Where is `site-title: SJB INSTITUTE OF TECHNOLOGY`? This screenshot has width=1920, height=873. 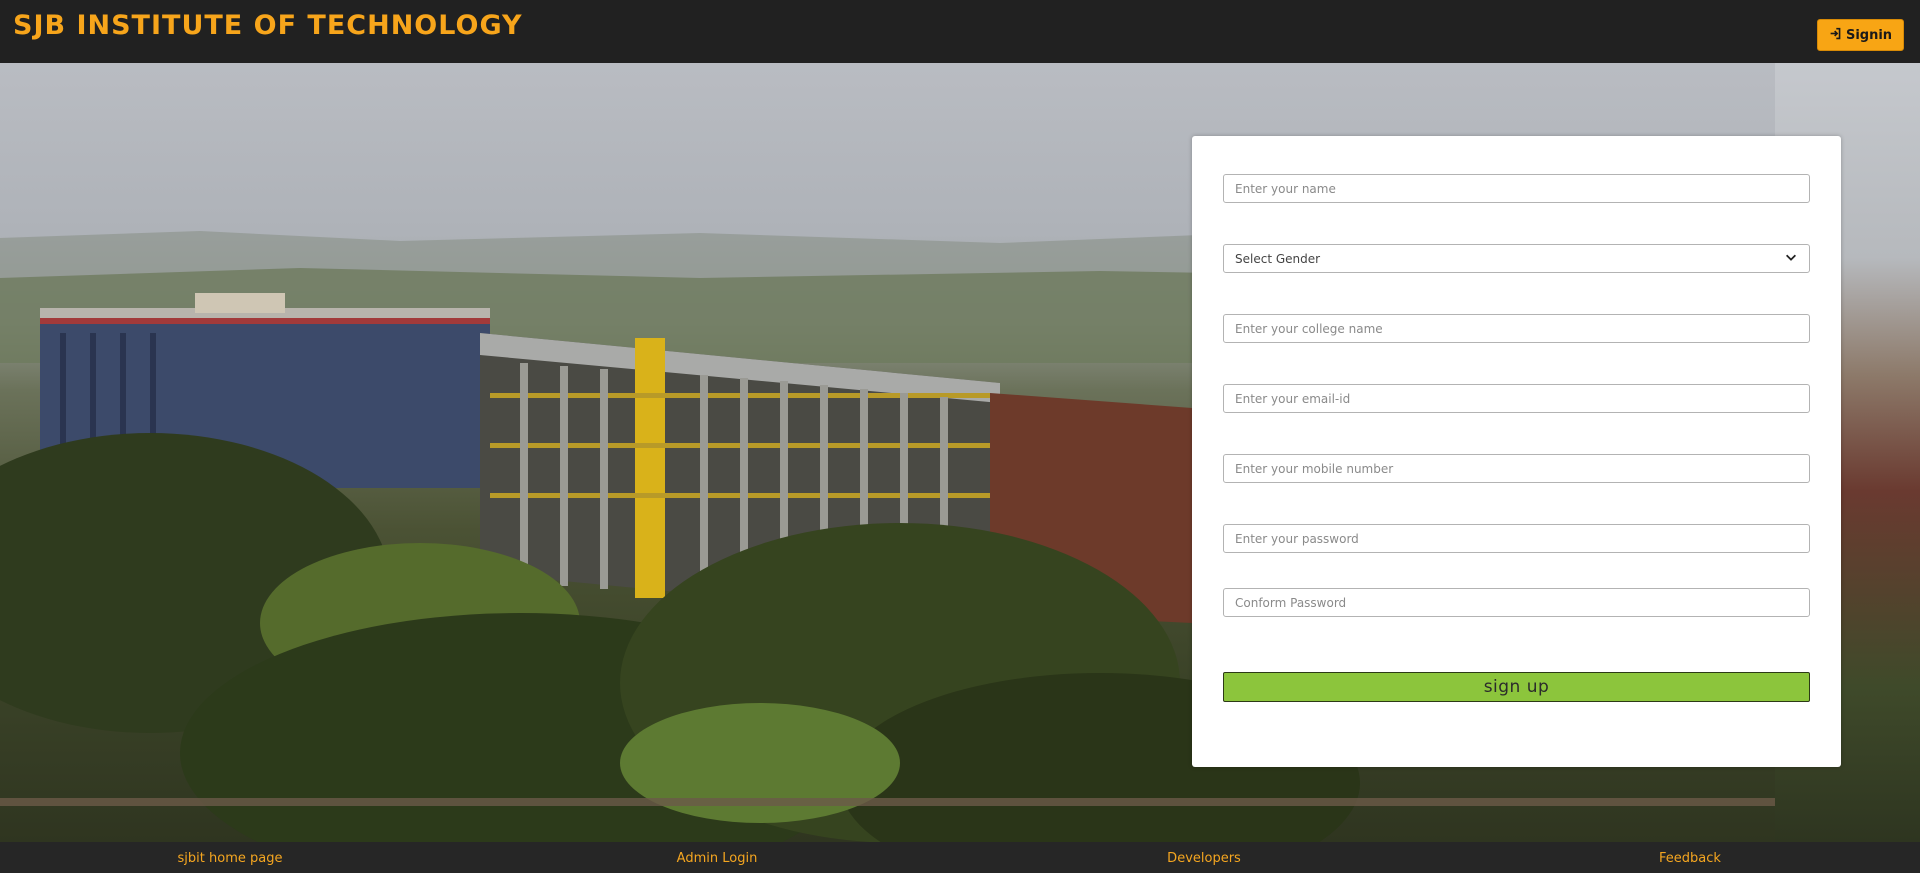
site-title: SJB INSTITUTE OF TECHNOLOGY is located at coordinates (268, 25).